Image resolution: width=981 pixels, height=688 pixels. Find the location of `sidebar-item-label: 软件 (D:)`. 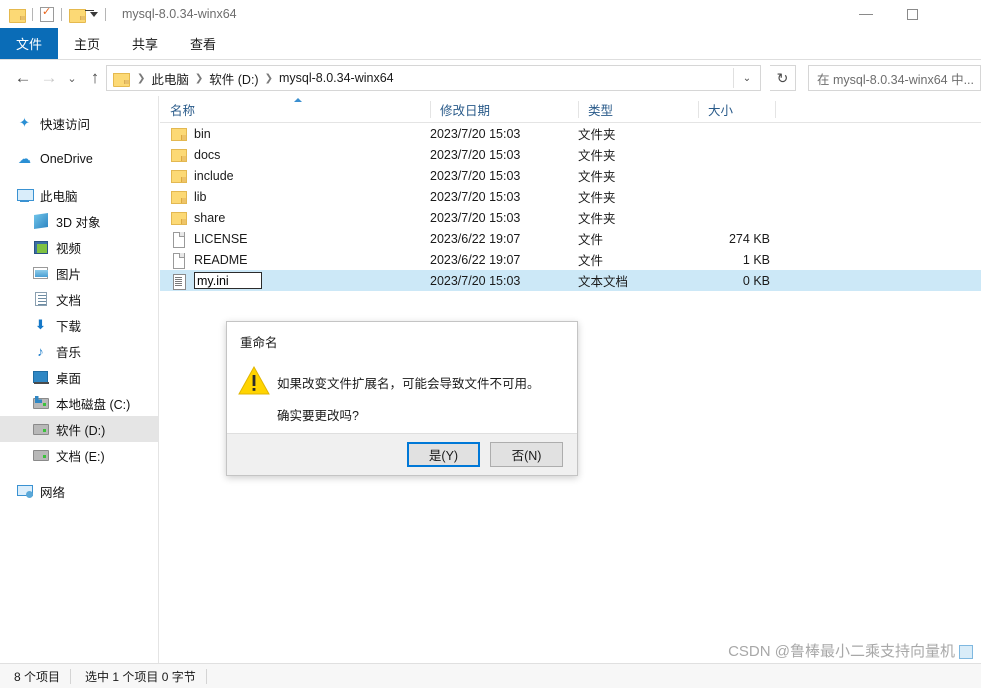

sidebar-item-label: 软件 (D:) is located at coordinates (81, 430).